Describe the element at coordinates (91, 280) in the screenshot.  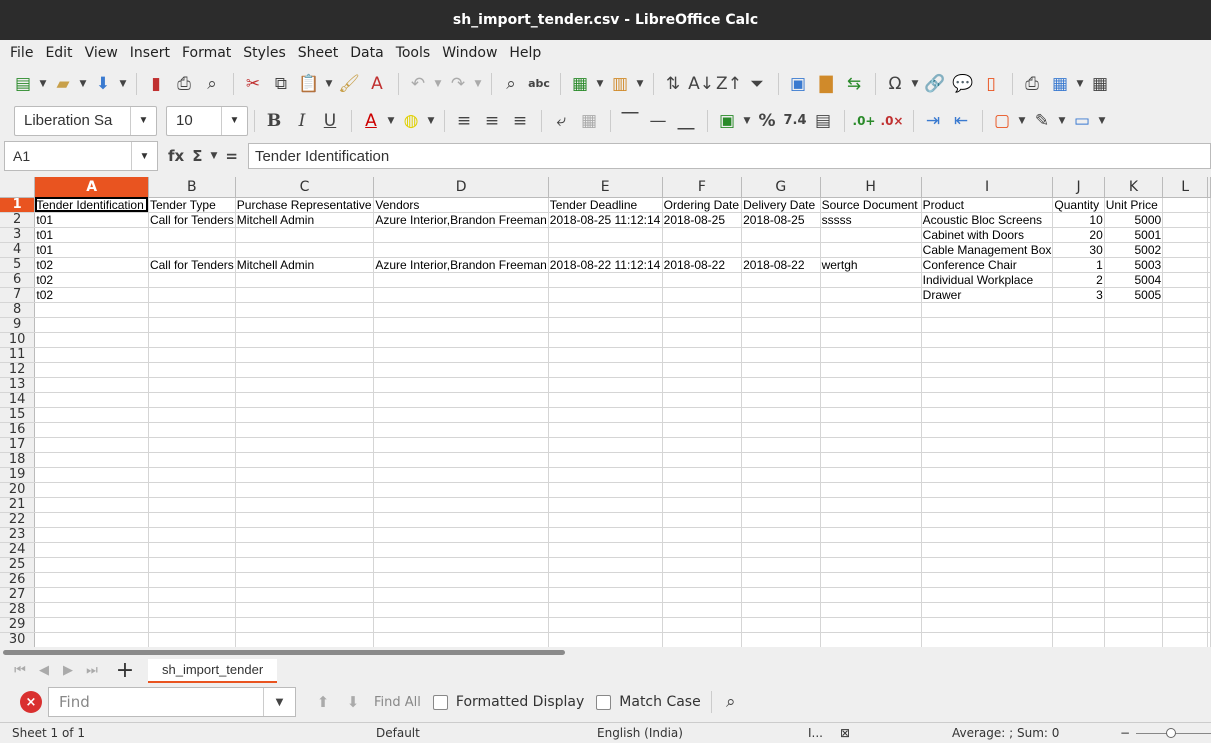
I see `cell: t02` at that location.